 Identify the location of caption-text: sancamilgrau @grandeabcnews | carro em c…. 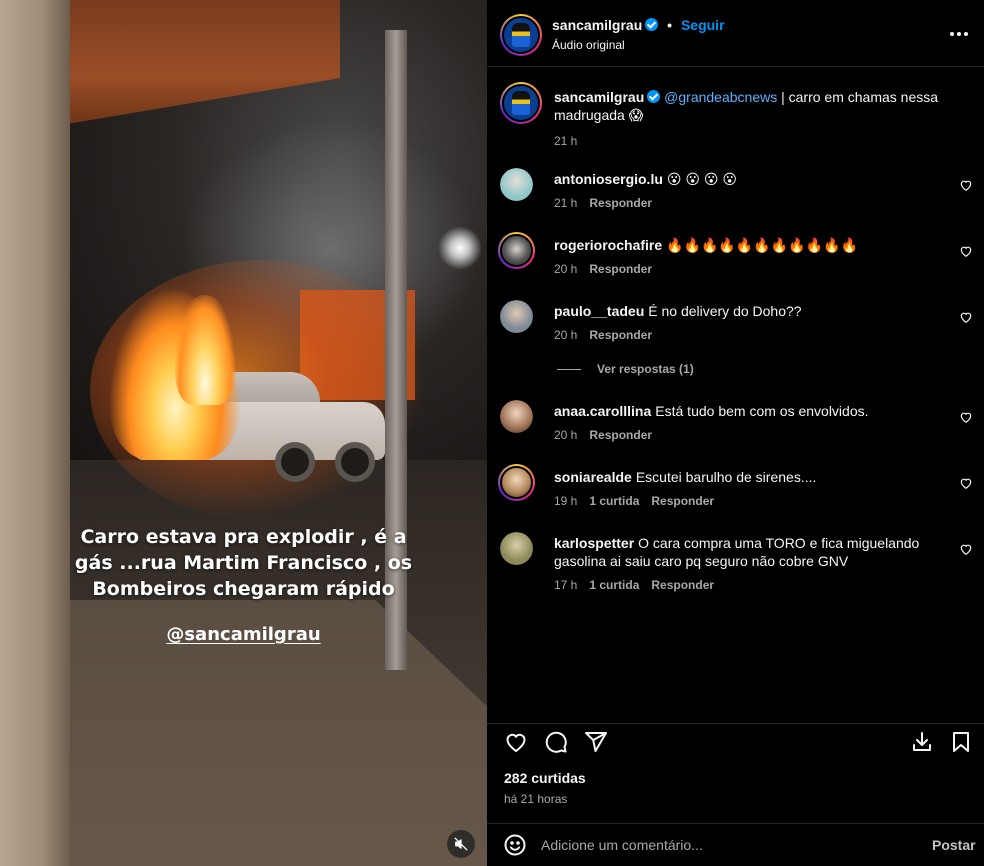
(749, 106).